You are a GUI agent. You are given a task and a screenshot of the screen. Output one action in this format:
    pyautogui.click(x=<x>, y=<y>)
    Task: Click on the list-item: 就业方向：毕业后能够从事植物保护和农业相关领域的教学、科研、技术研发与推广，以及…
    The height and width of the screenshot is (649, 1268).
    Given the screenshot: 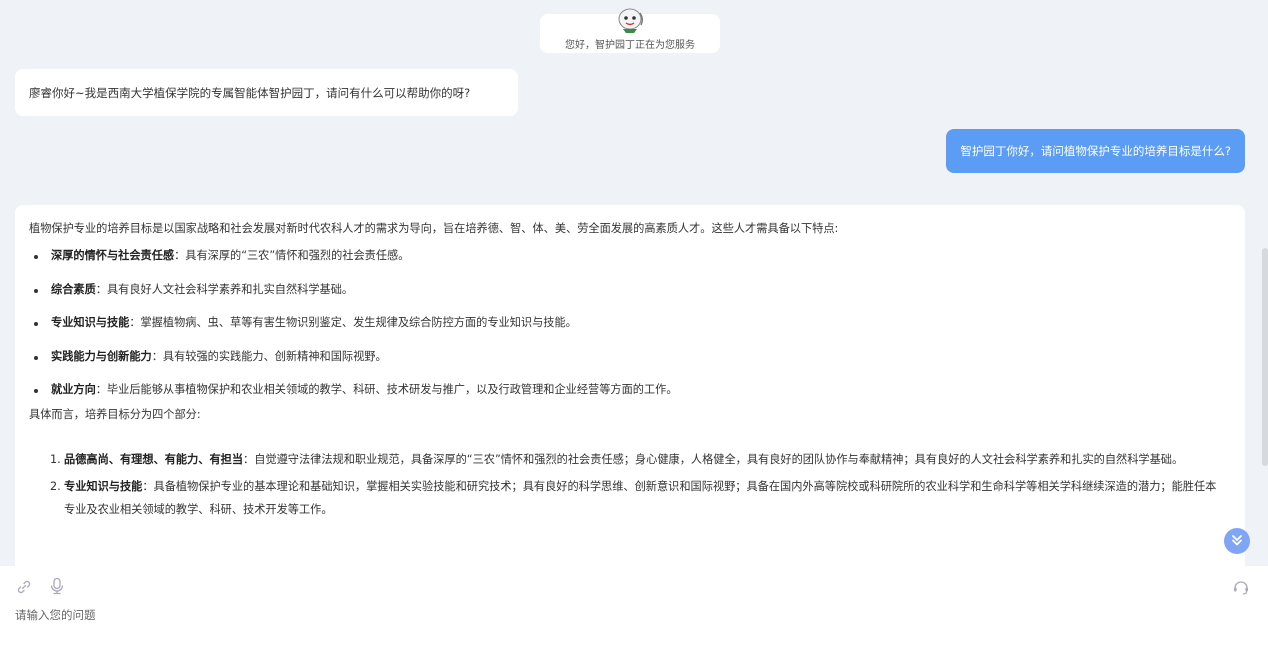 What is the action you would take?
    pyautogui.click(x=630, y=390)
    